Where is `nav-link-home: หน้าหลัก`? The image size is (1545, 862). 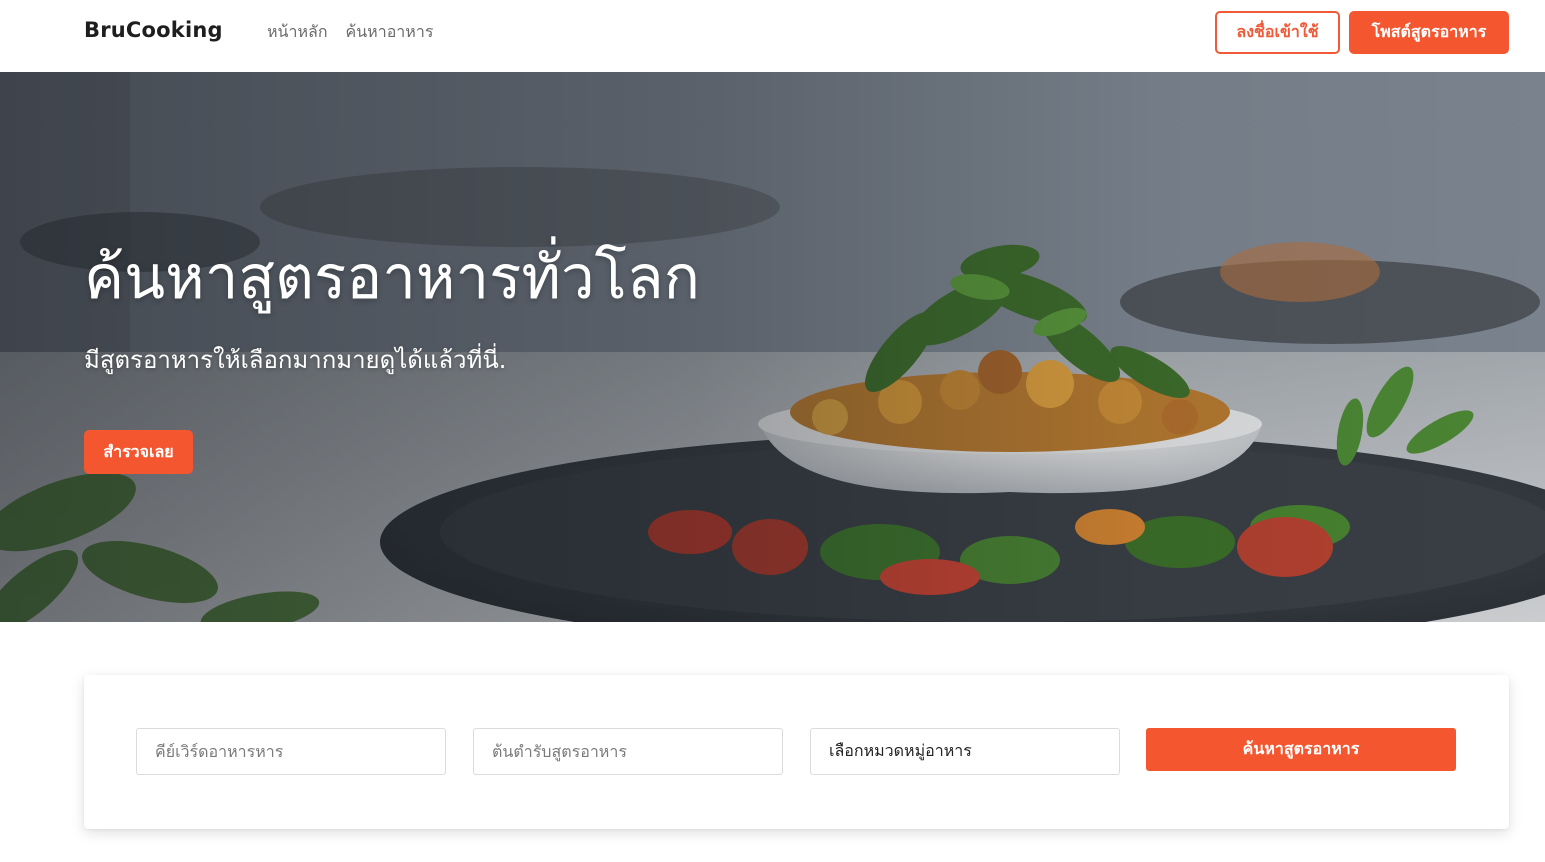 nav-link-home: หน้าหลัก is located at coordinates (297, 32).